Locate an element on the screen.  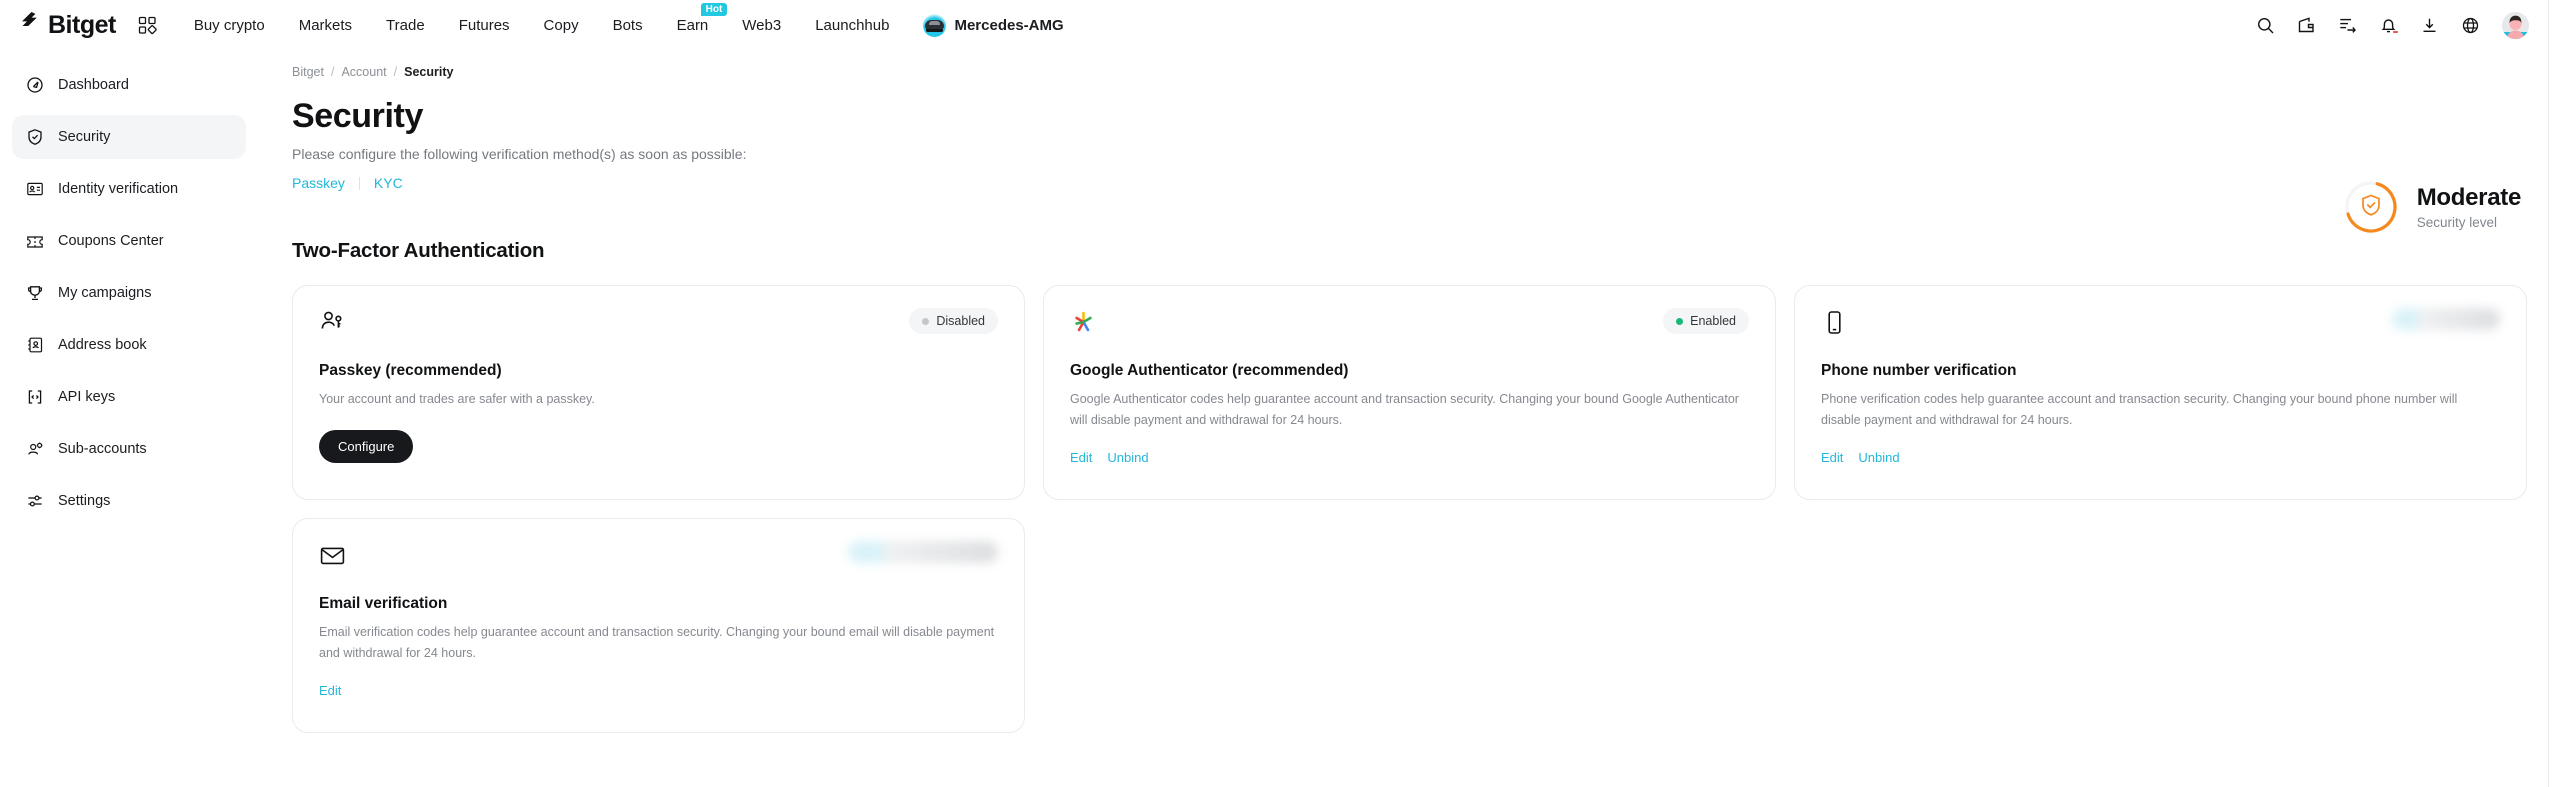
sidebar-item-label: API keys is located at coordinates (87, 397).